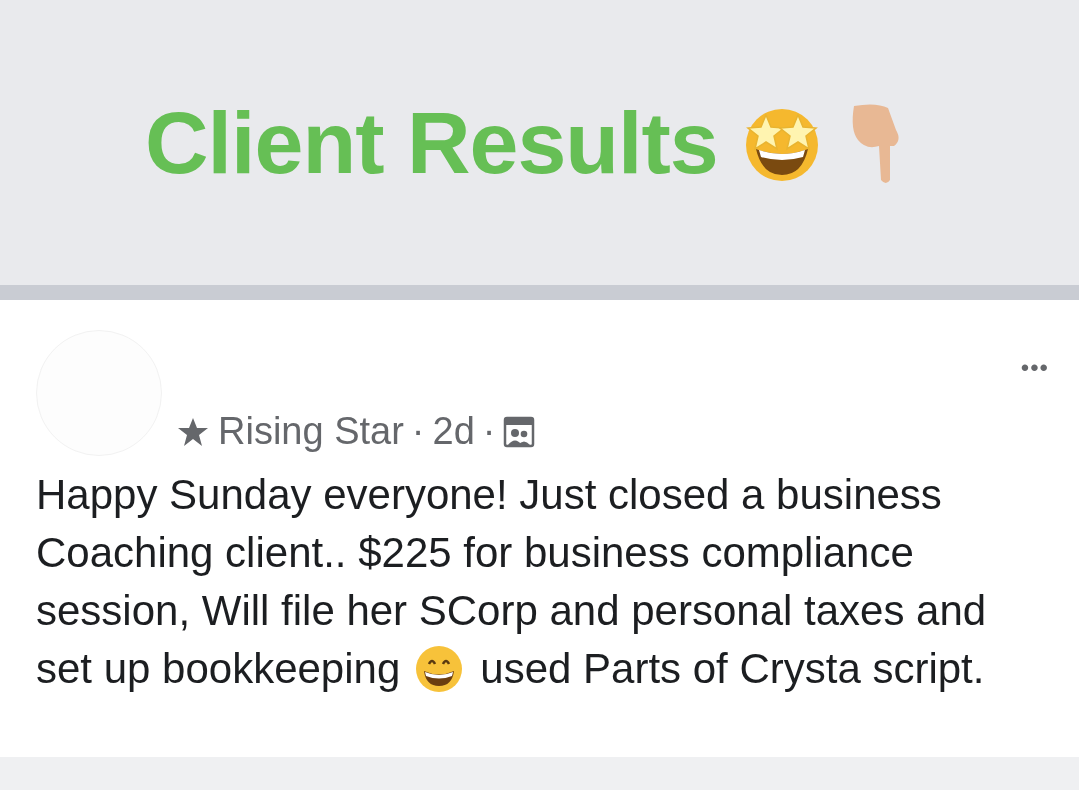  What do you see at coordinates (489, 495) in the screenshot?
I see `post-text: Happy Sunday everyone! Just closed a business` at bounding box center [489, 495].